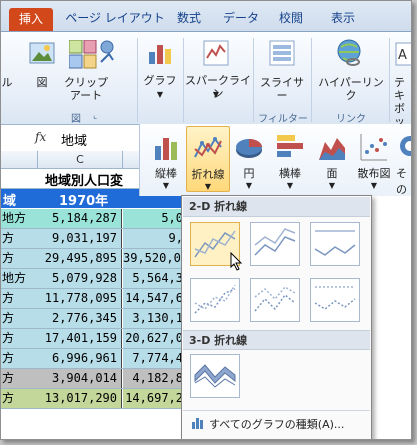  What do you see at coordinates (153, 218) in the screenshot?
I see `value-next-cell: 5,0` at bounding box center [153, 218].